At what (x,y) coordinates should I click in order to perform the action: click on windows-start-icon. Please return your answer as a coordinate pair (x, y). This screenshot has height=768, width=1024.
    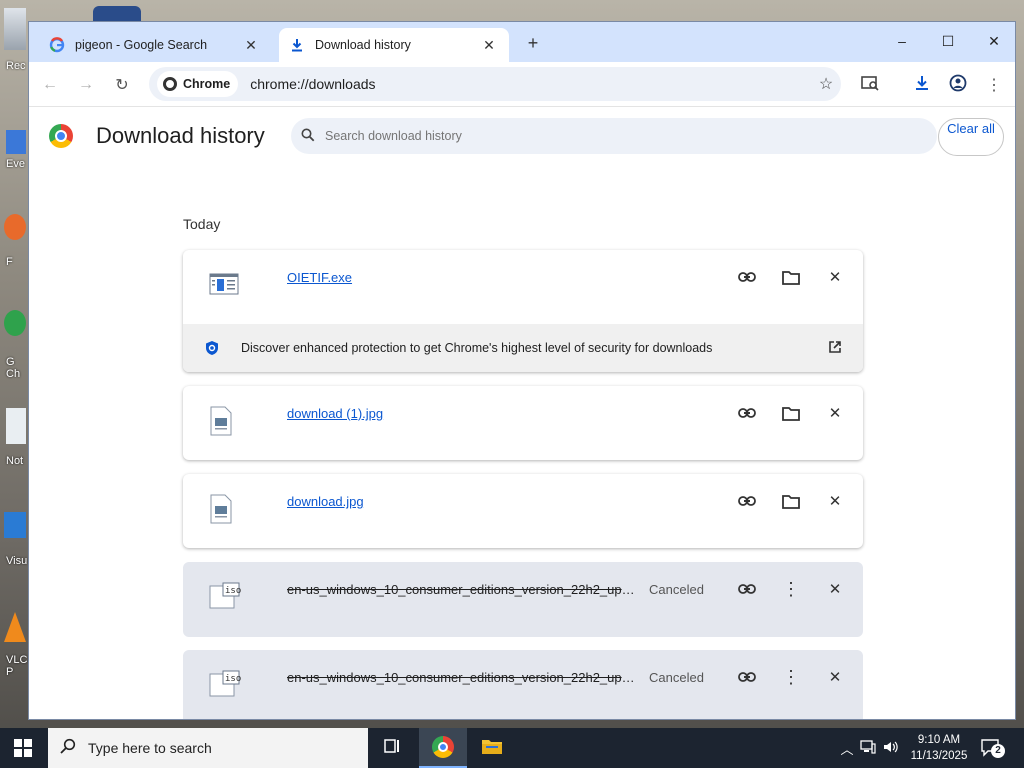
    Looking at the image, I should click on (23, 748).